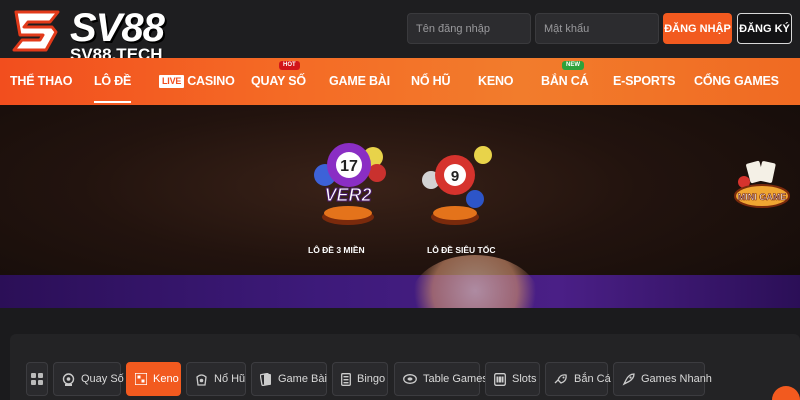  Describe the element at coordinates (455, 176) in the screenshot. I see `ball-number: 9` at that location.